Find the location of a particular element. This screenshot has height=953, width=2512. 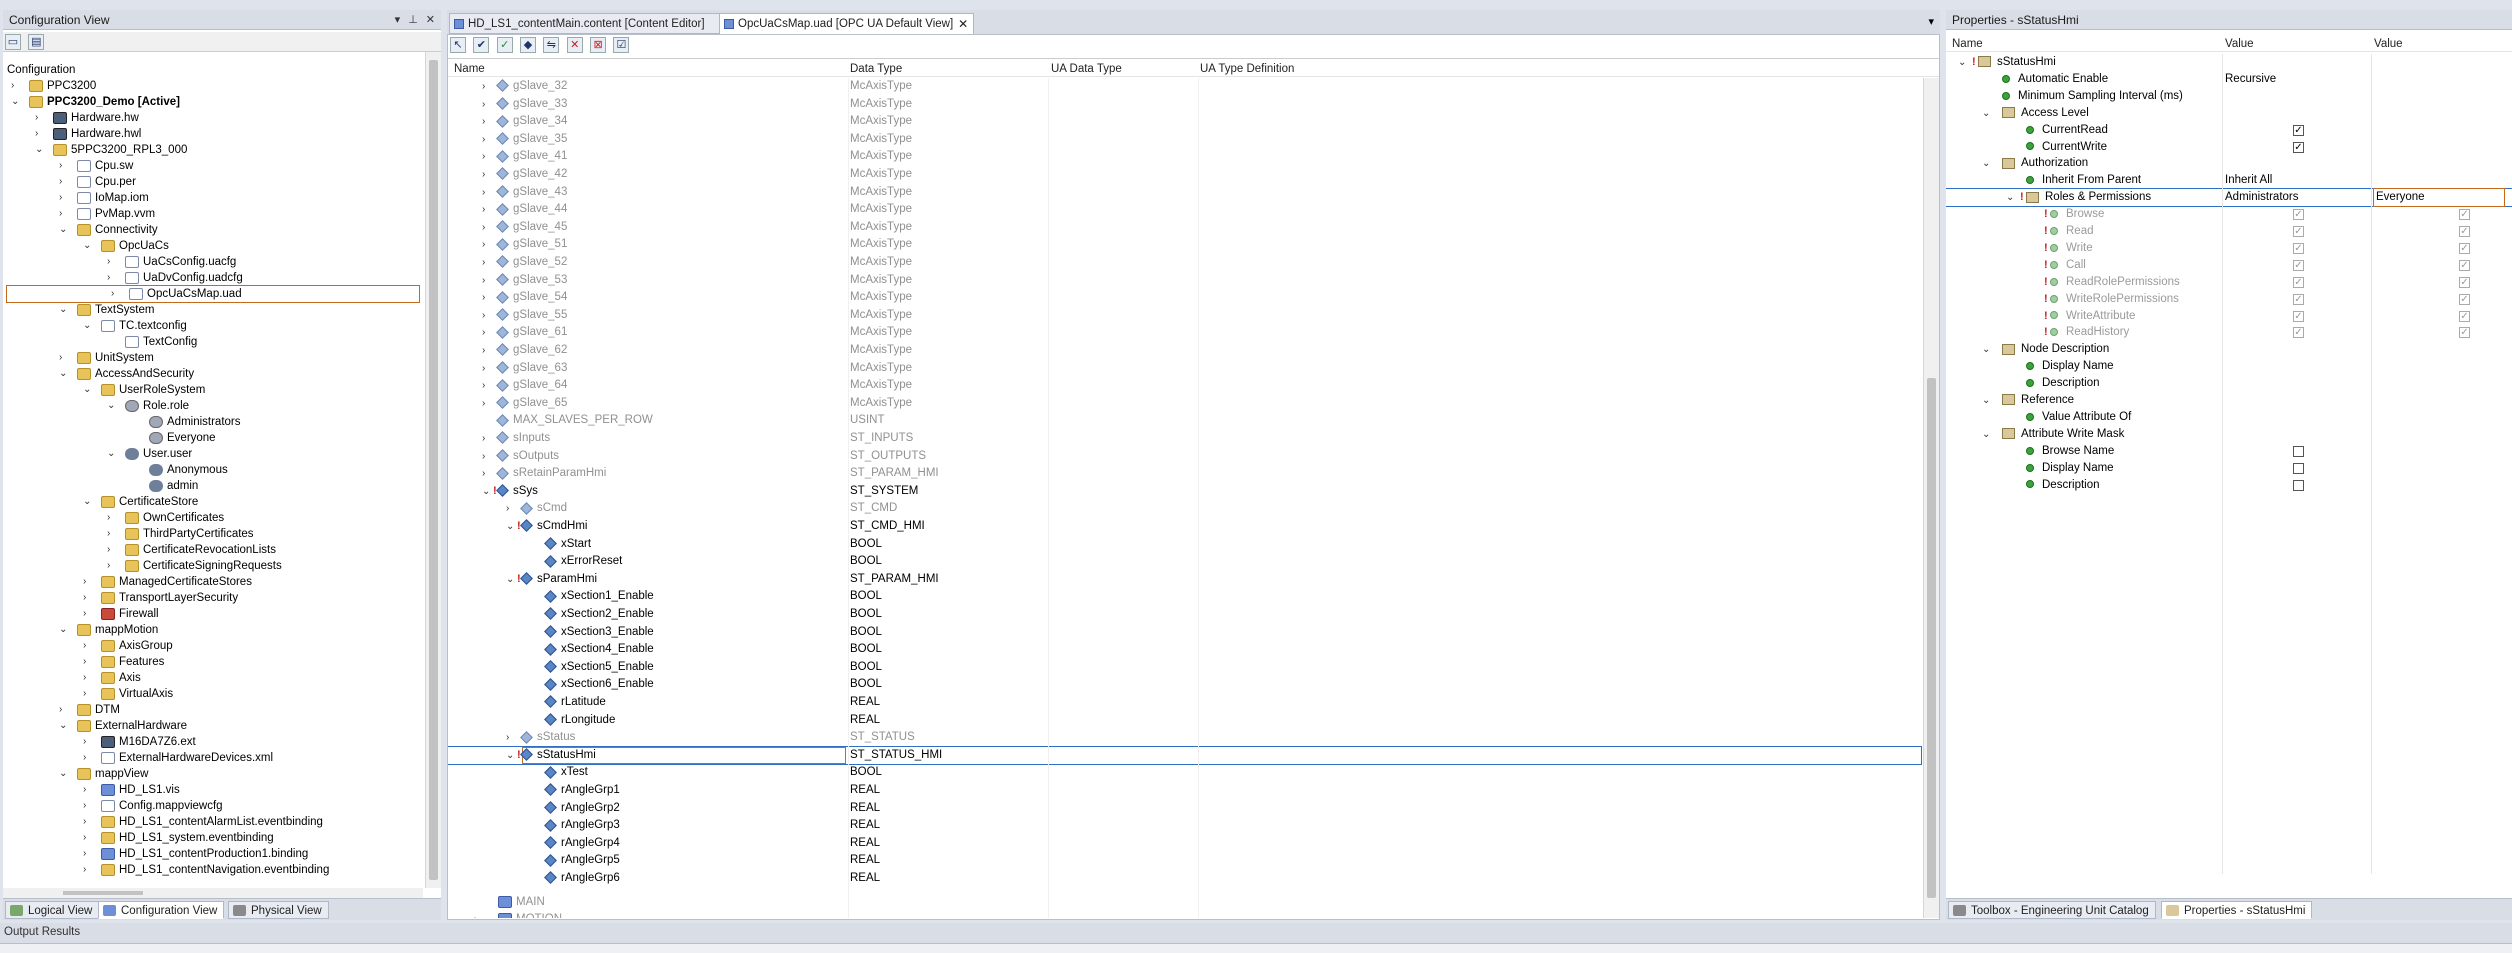

table-row: rAngleGrp6 REAL is located at coordinates (1175, 878).